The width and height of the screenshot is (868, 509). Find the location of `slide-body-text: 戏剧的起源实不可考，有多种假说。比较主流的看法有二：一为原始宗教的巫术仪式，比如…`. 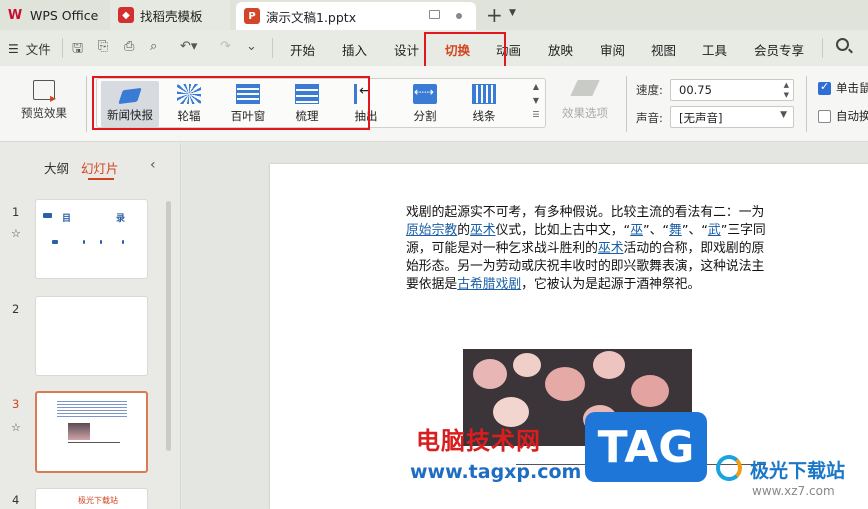

slide-body-text: 戏剧的起源实不可考，有多种假说。比较主流的看法有二：一为原始宗教的巫术仪式，比如… is located at coordinates (588, 249).